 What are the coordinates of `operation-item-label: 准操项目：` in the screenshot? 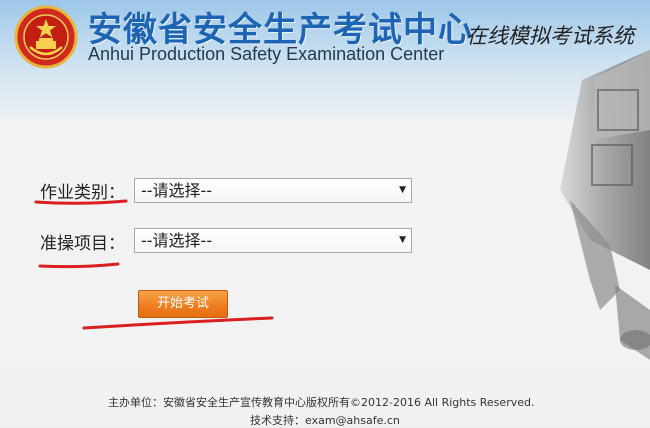 It's located at (82, 244).